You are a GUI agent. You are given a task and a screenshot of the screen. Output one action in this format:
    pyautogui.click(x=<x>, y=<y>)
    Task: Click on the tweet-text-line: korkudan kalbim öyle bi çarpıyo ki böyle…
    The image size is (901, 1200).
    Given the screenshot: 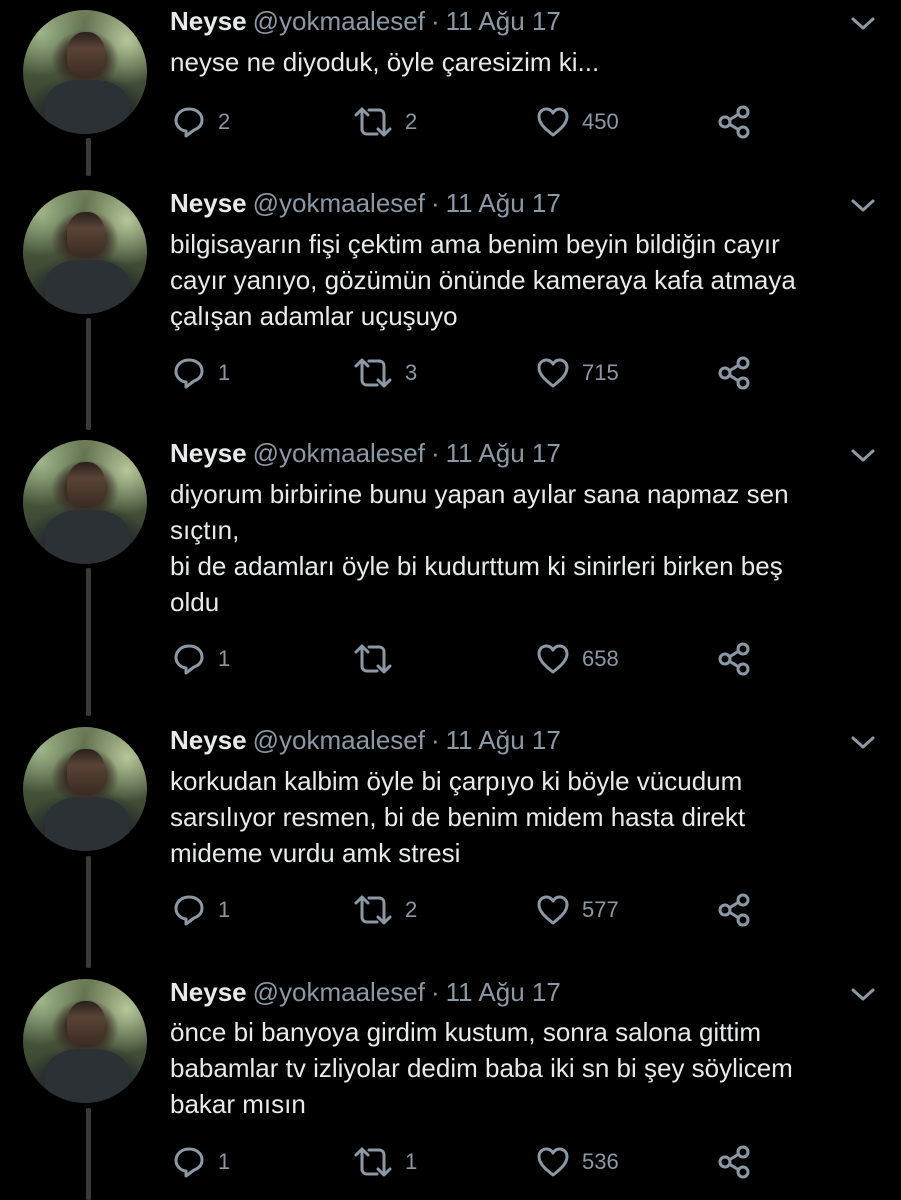 What is the action you would take?
    pyautogui.click(x=456, y=781)
    